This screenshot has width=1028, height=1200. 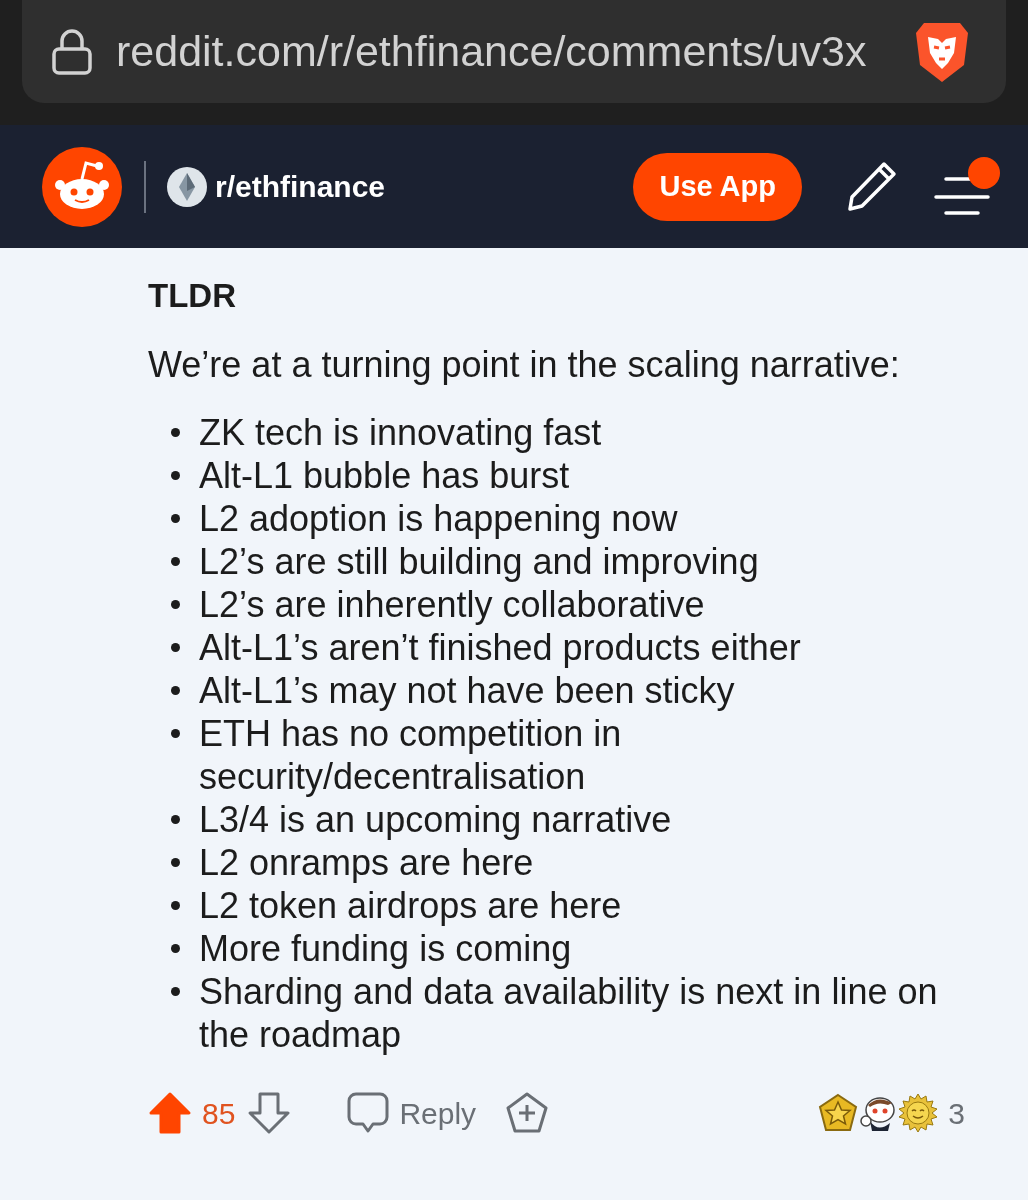 What do you see at coordinates (918, 1113) in the screenshot?
I see `sun-award-icon` at bounding box center [918, 1113].